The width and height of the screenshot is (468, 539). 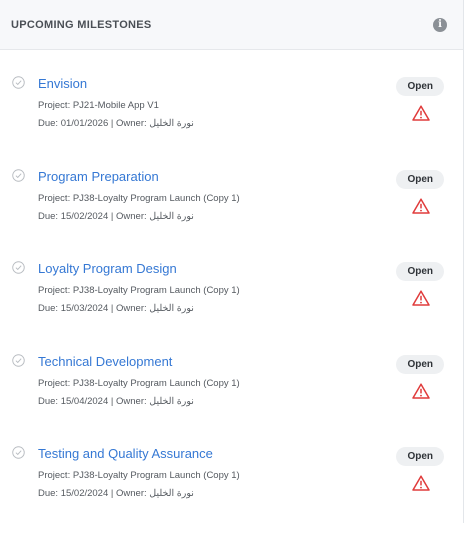 I want to click on milestone-title: Testing and Quality Assurance, so click(x=125, y=453).